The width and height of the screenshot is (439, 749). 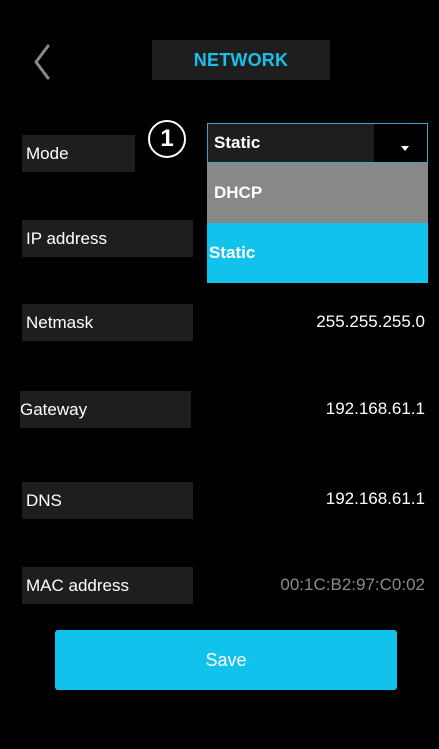 I want to click on mode-label: Mode, so click(x=78, y=153).